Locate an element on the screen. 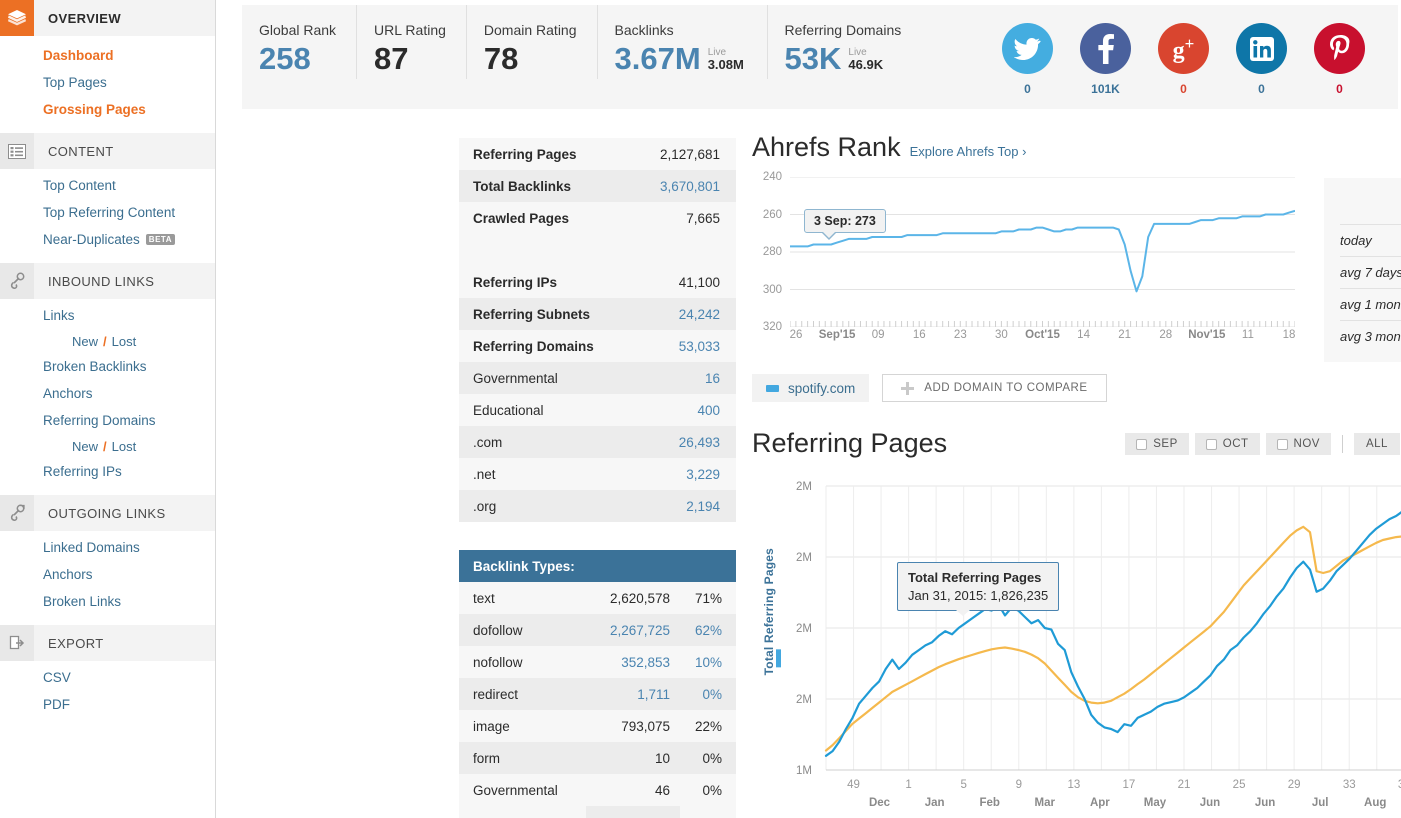  table-row: Referring Domains 53,033 is located at coordinates (597, 346).